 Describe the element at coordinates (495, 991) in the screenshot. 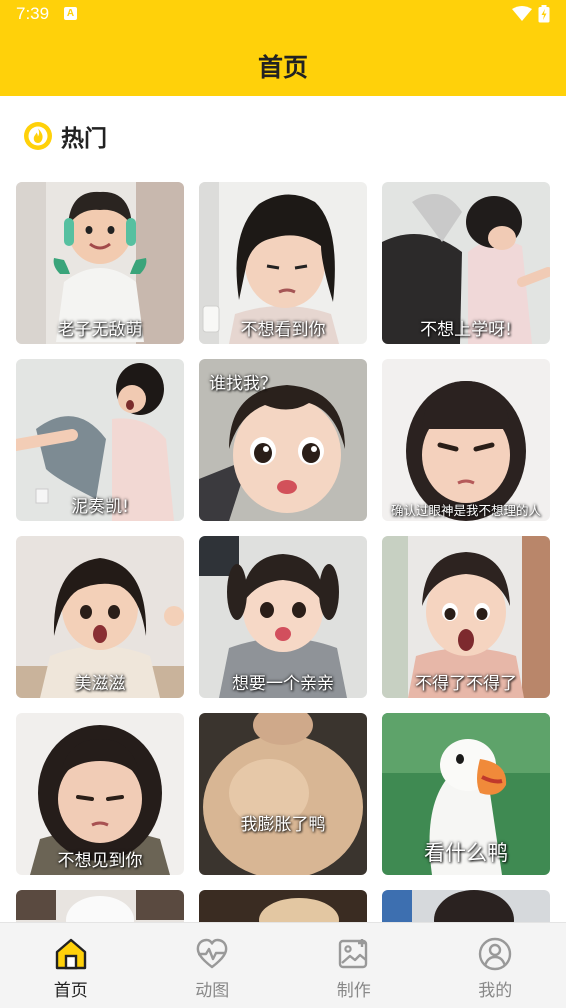

I see `tab-label: 我的` at that location.